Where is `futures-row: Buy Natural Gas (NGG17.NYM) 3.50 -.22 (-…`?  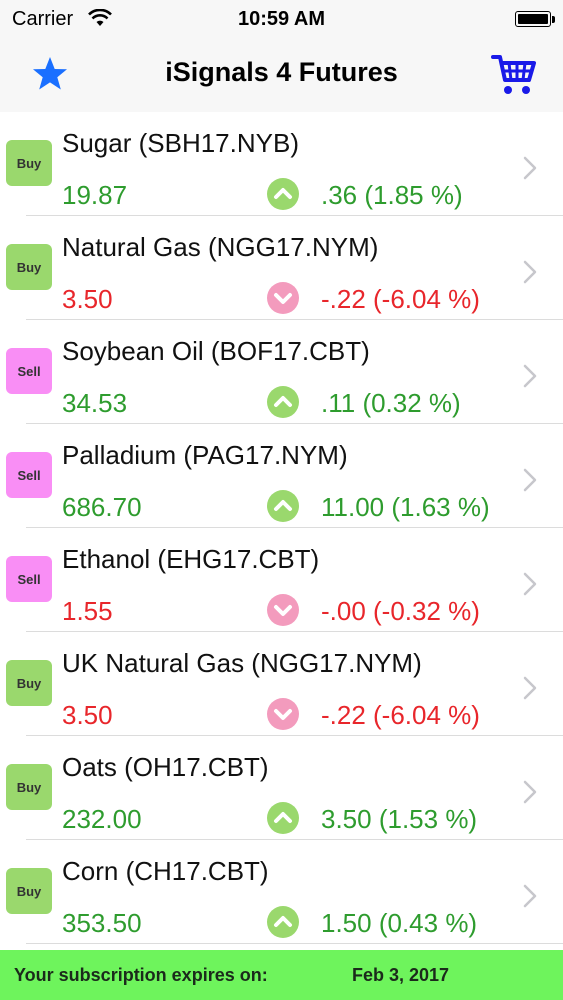 futures-row: Buy Natural Gas (NGG17.NYM) 3.50 -.22 (-… is located at coordinates (281, 268).